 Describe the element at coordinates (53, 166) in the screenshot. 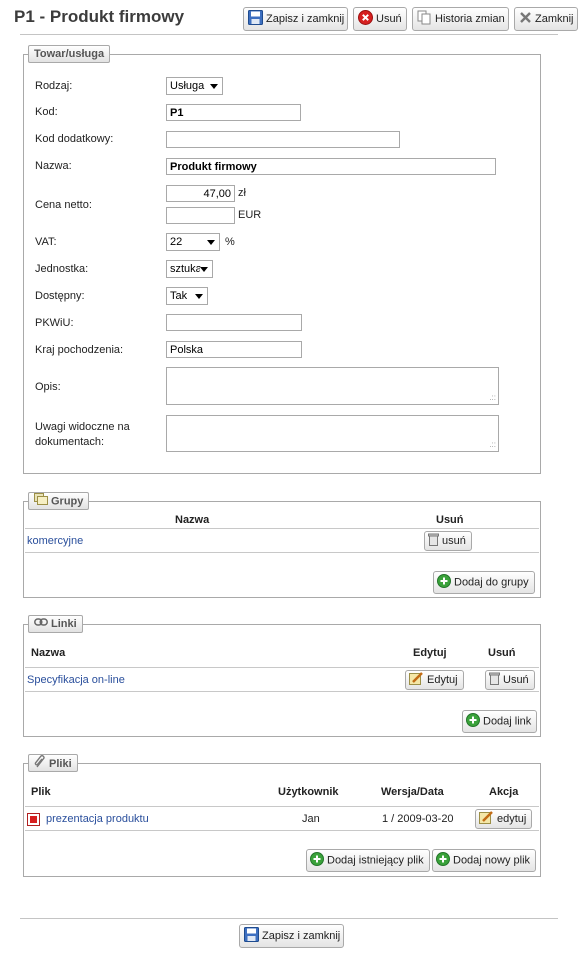

I see `nazwa-label: Nazwa:` at that location.